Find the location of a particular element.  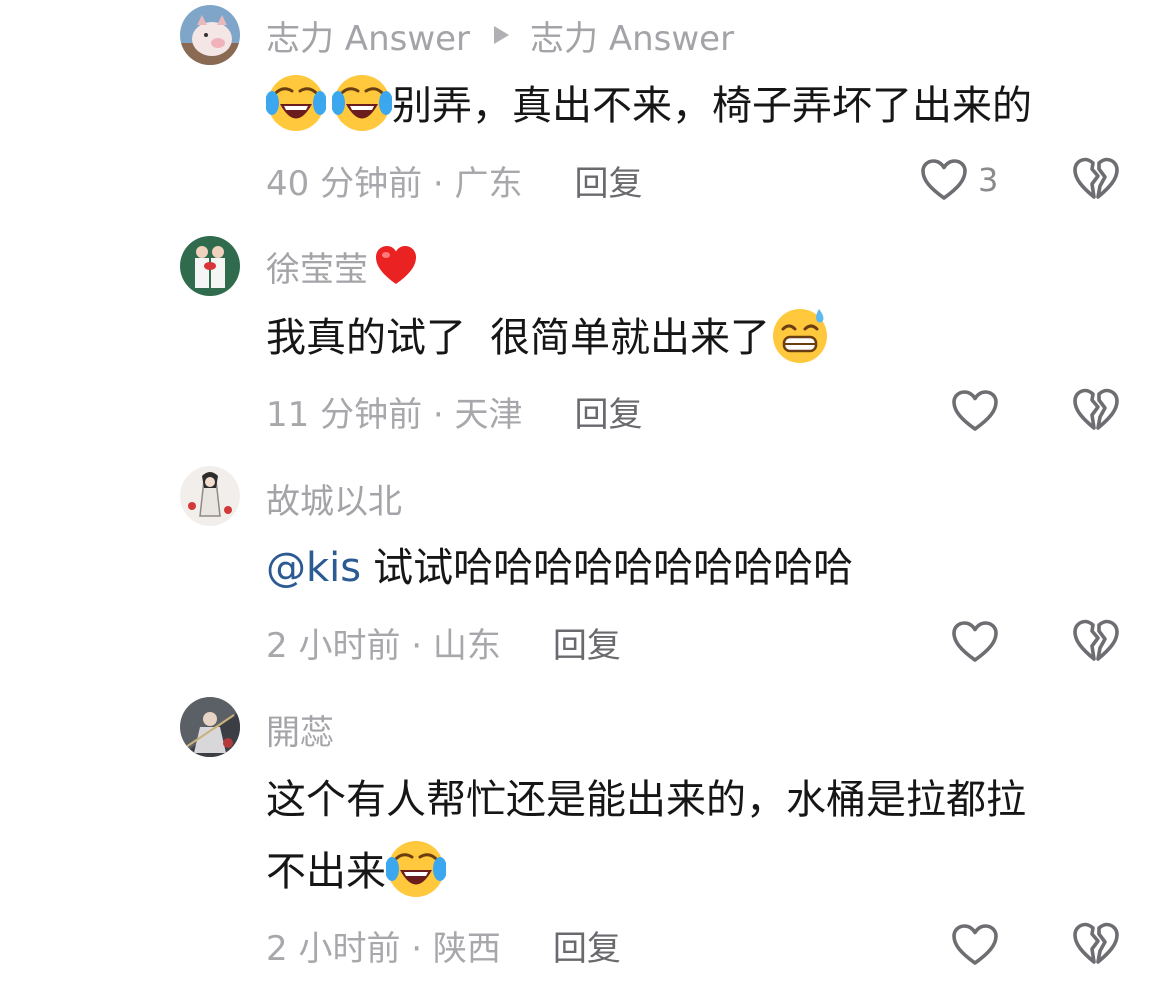

comment-header: 徐莹莹 is located at coordinates (342, 266).